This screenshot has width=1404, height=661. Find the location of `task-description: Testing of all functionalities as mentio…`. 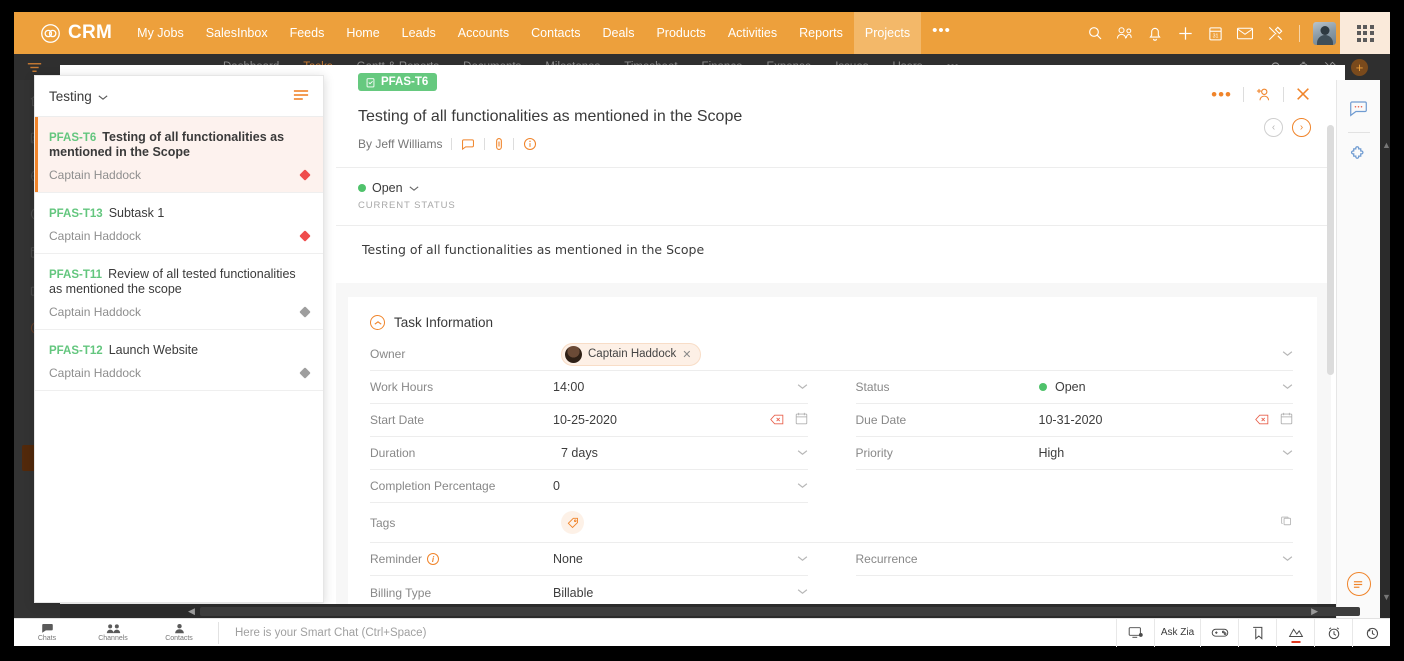

task-description: Testing of all functionalities as mentio… is located at coordinates (833, 254).